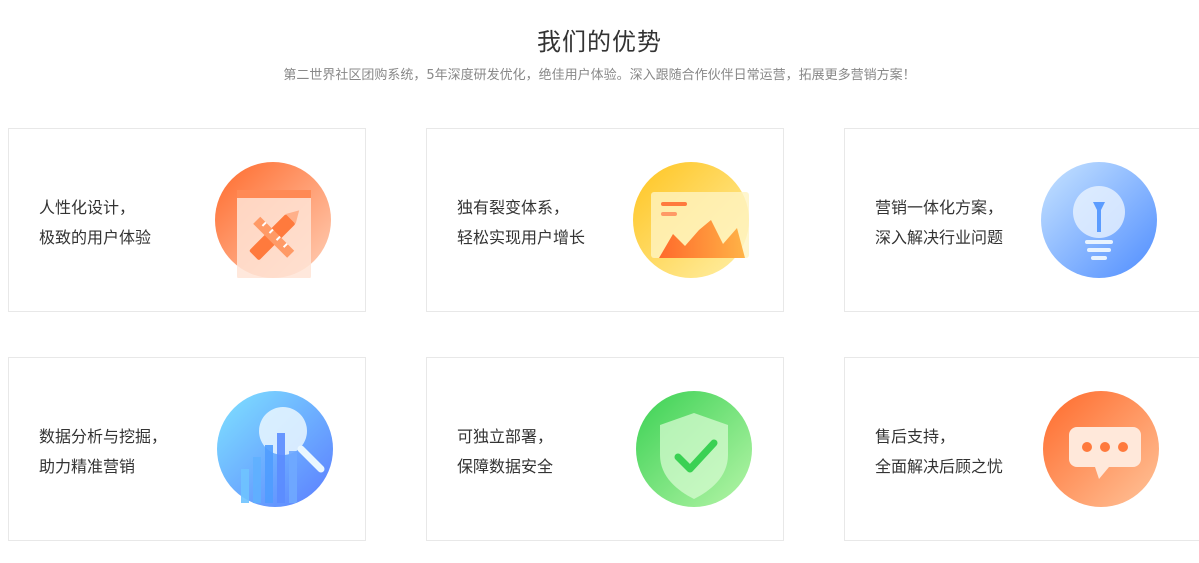  I want to click on feature-card-line1: 营销一体化方案，, so click(939, 207).